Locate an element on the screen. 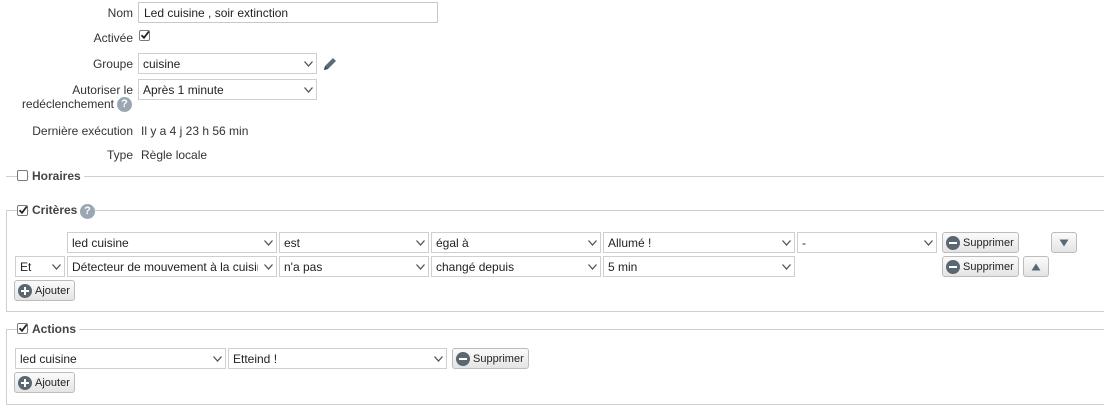 Image resolution: width=1104 pixels, height=405 pixels. actions-checkbox is located at coordinates (22, 328).